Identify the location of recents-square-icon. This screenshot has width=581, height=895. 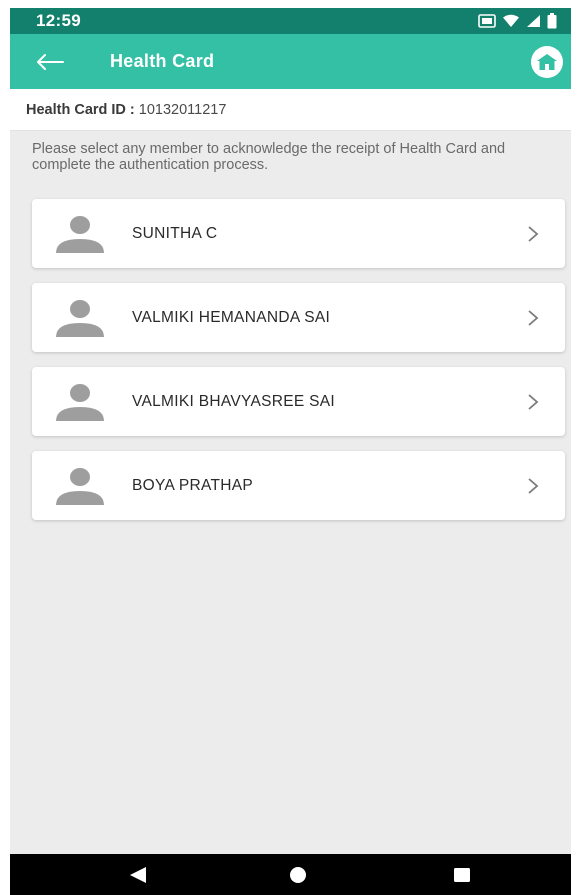
(462, 874).